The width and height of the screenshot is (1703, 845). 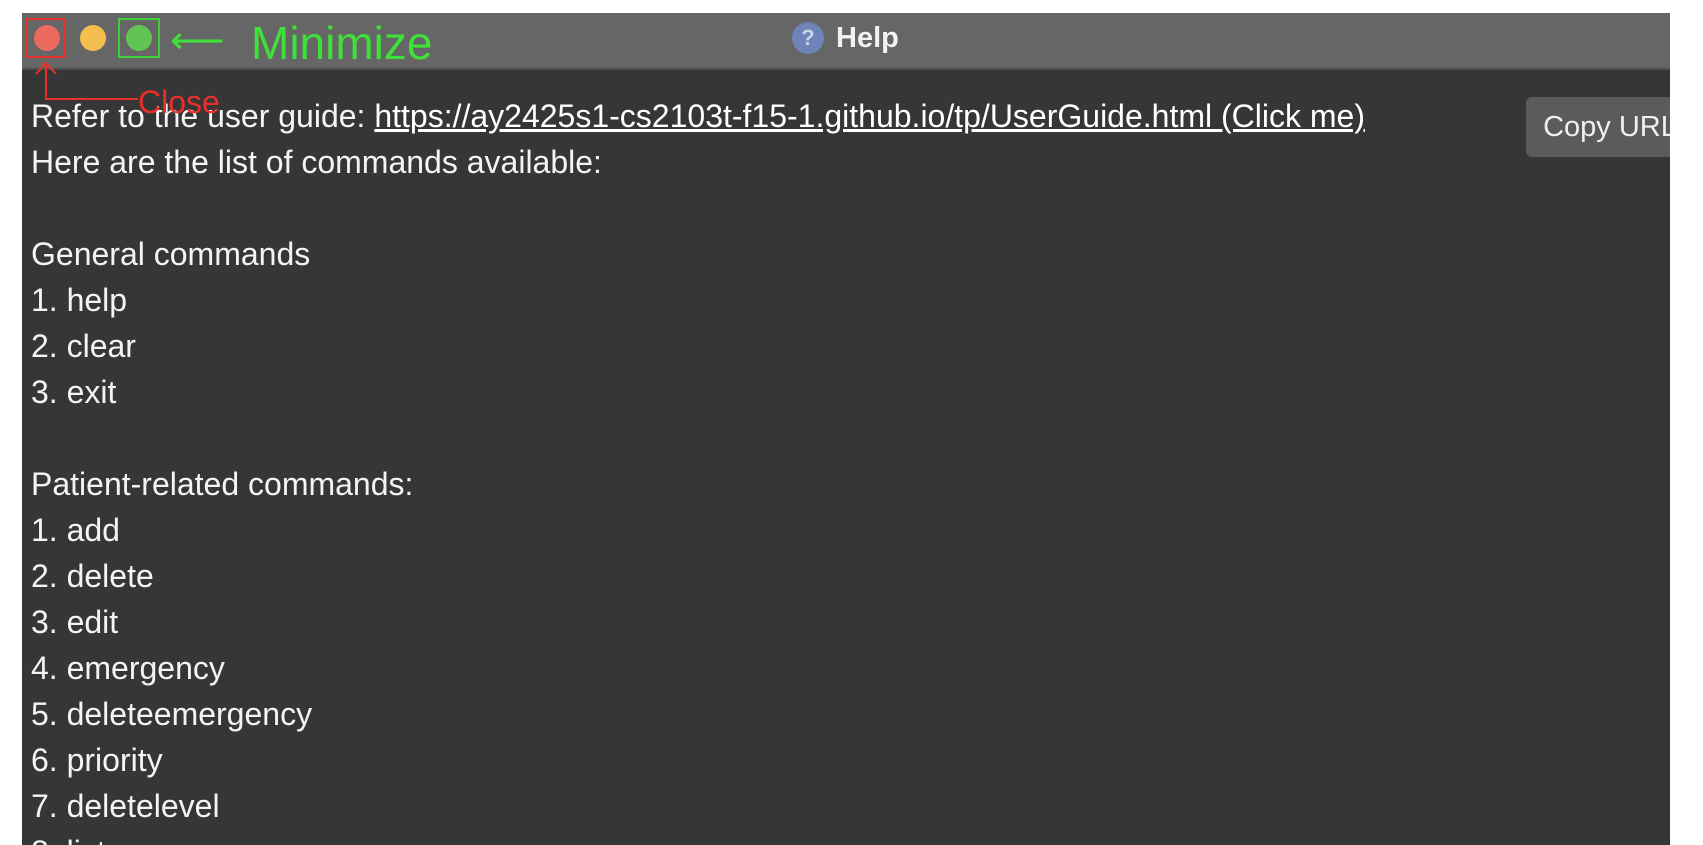 What do you see at coordinates (74, 392) in the screenshot?
I see `general-command-item: 3. exit` at bounding box center [74, 392].